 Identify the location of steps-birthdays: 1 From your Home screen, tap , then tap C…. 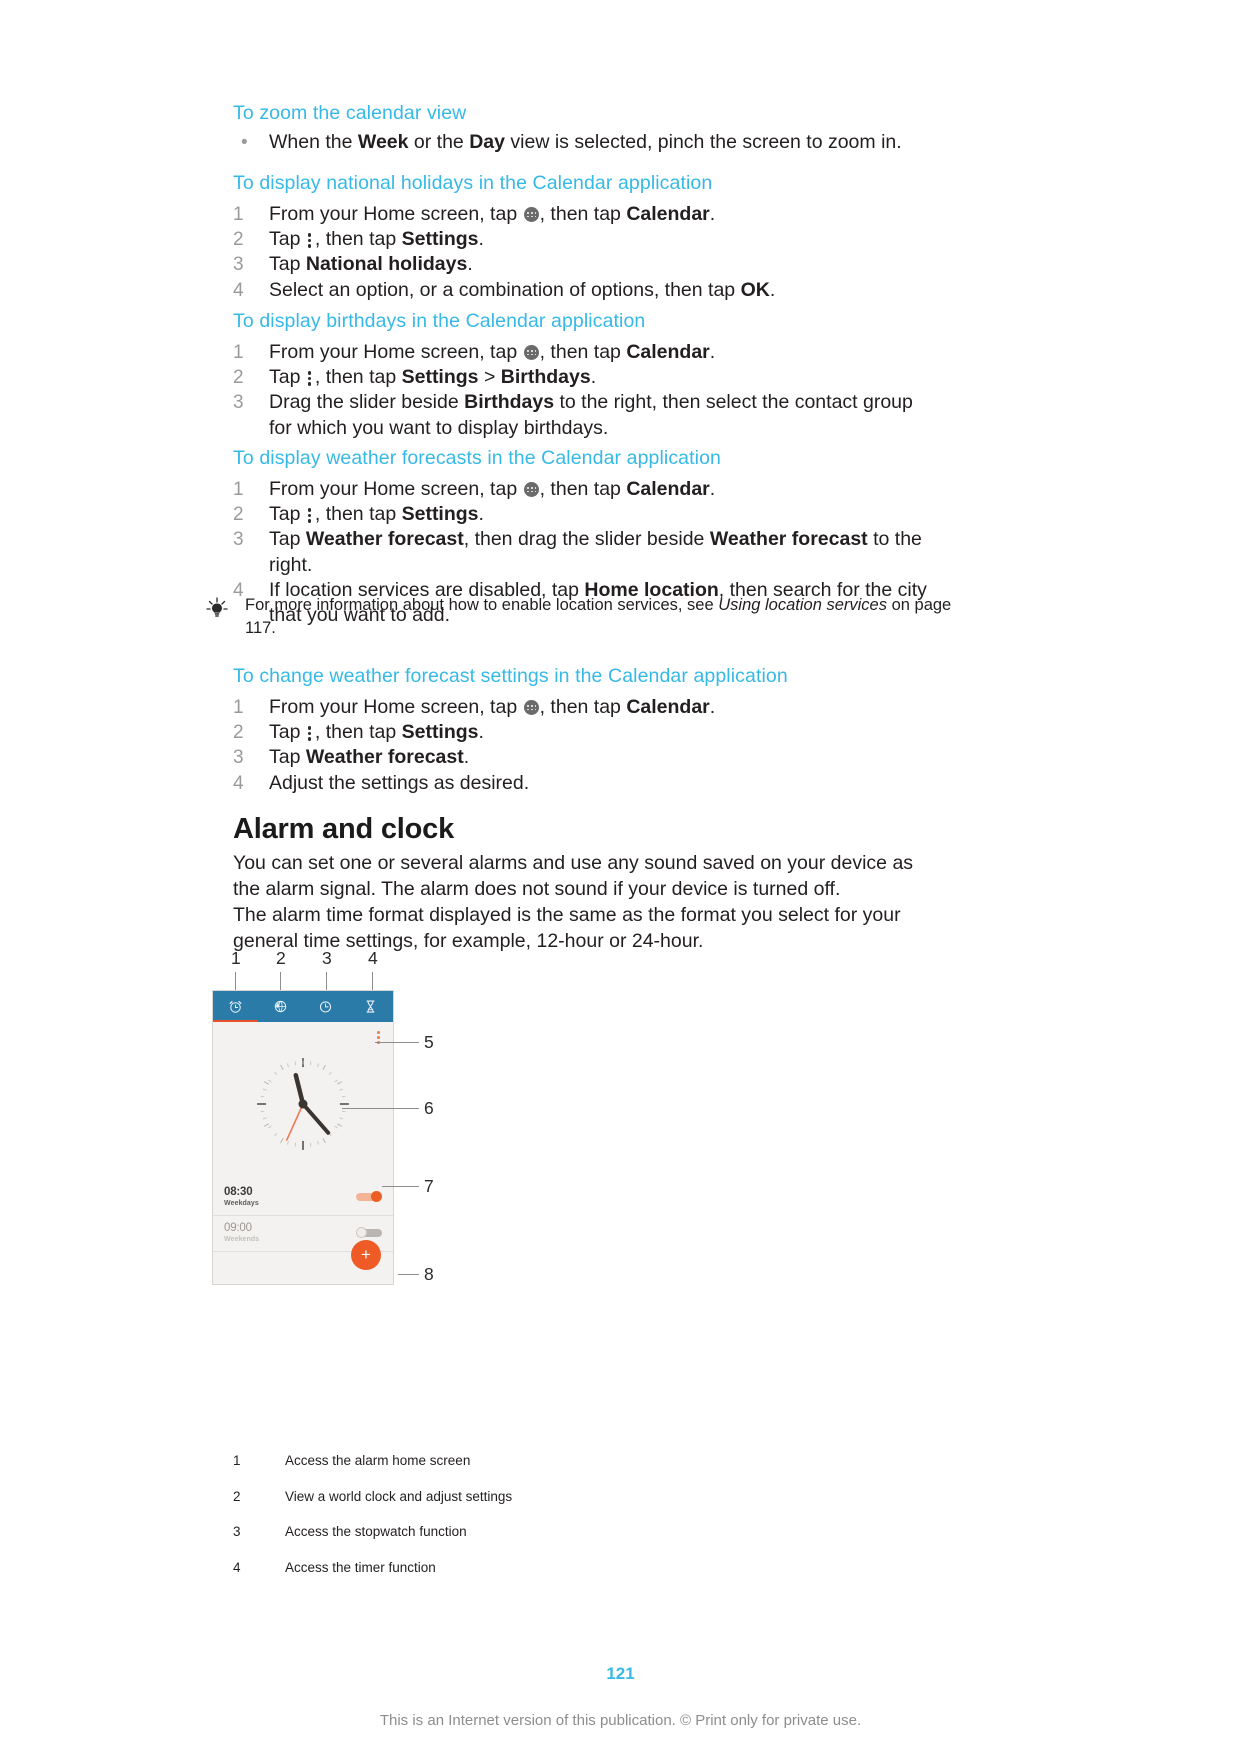
(583, 390).